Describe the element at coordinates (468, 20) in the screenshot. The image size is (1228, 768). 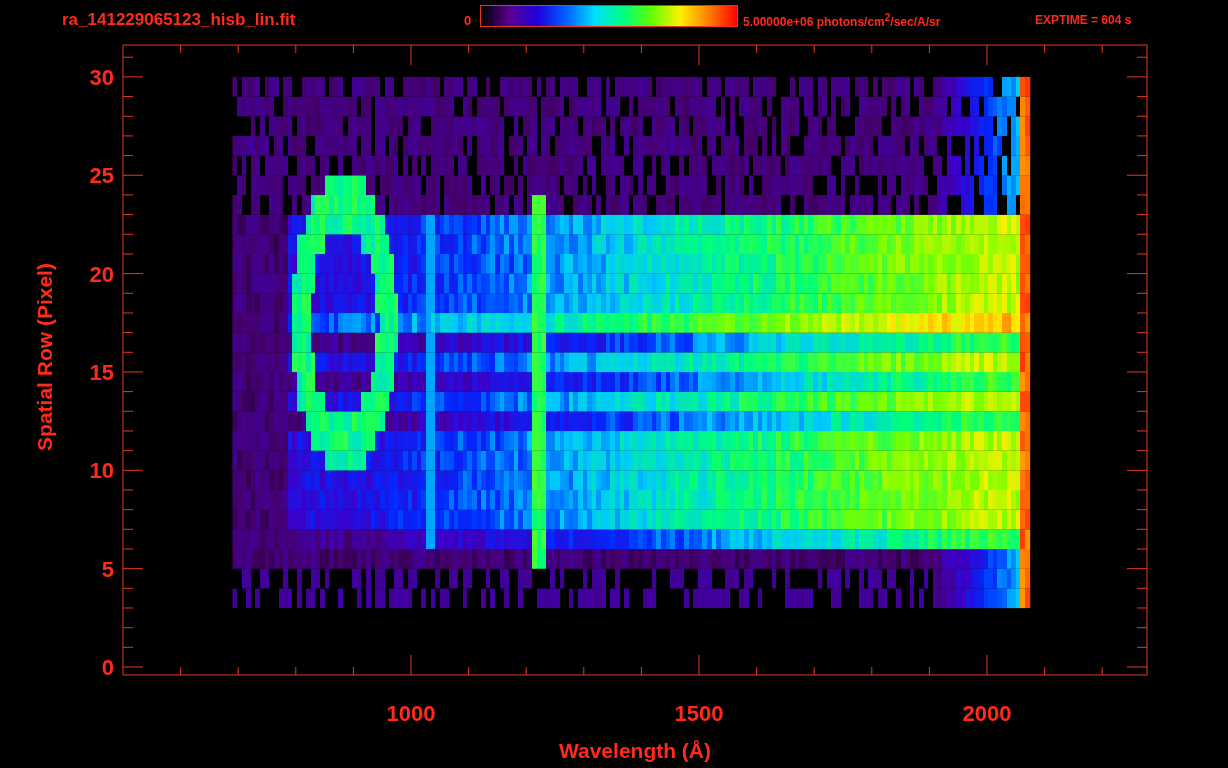
I see `colorbar-min-label: 0` at that location.